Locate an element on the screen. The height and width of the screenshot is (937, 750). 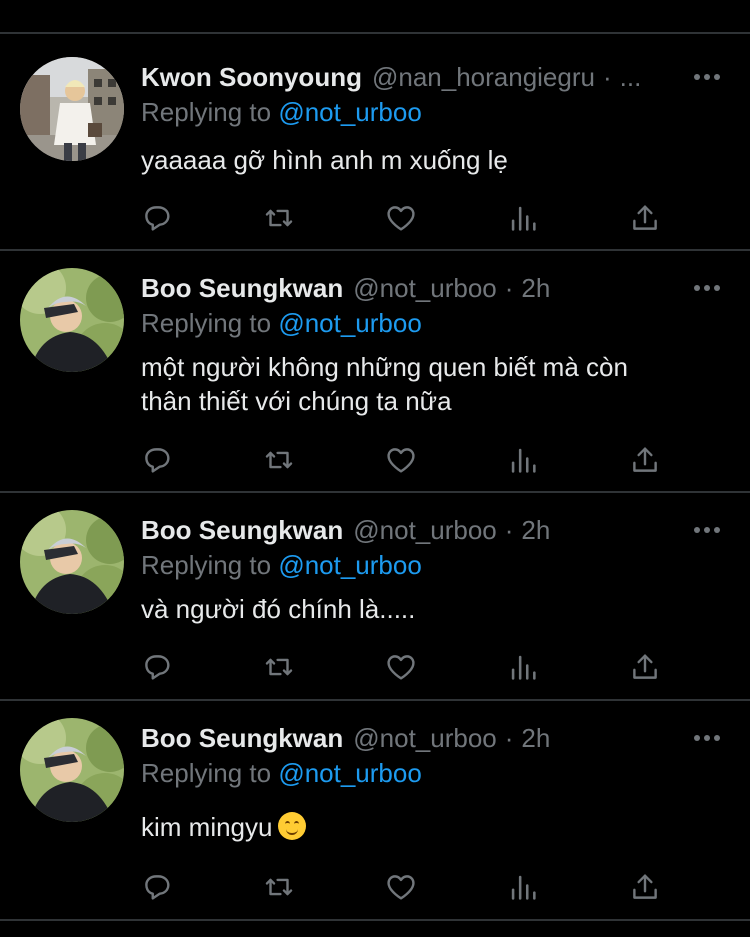
tweet-text-line: kim mingyu is located at coordinates (425, 827).